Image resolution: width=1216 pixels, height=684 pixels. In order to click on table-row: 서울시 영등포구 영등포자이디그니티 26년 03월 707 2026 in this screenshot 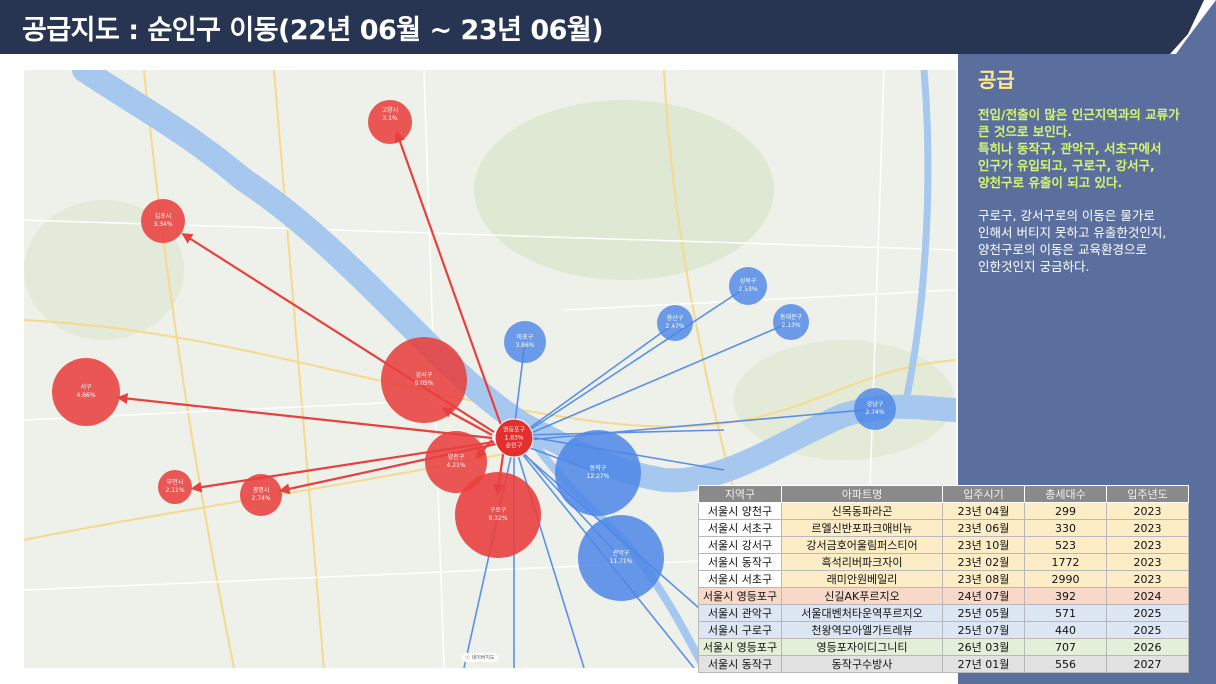, I will do `click(943, 647)`.